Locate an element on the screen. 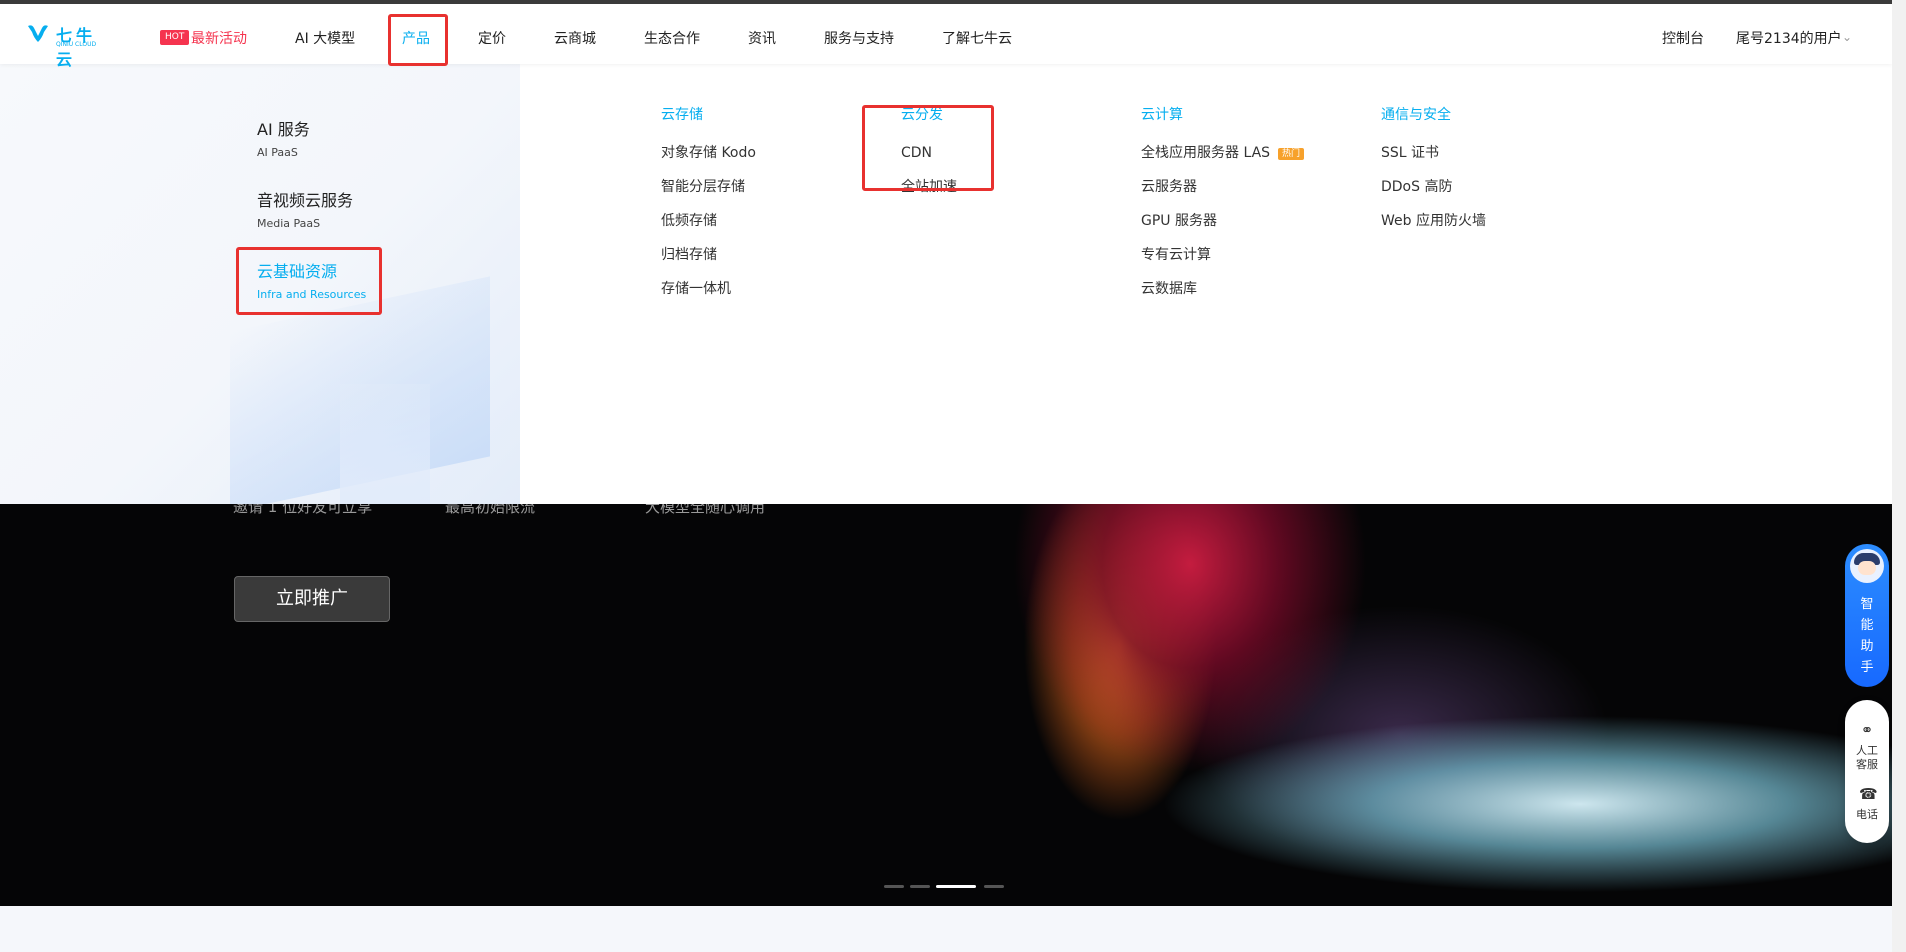  menu-item-label: 全栈应用服务器 LAS is located at coordinates (1206, 153).